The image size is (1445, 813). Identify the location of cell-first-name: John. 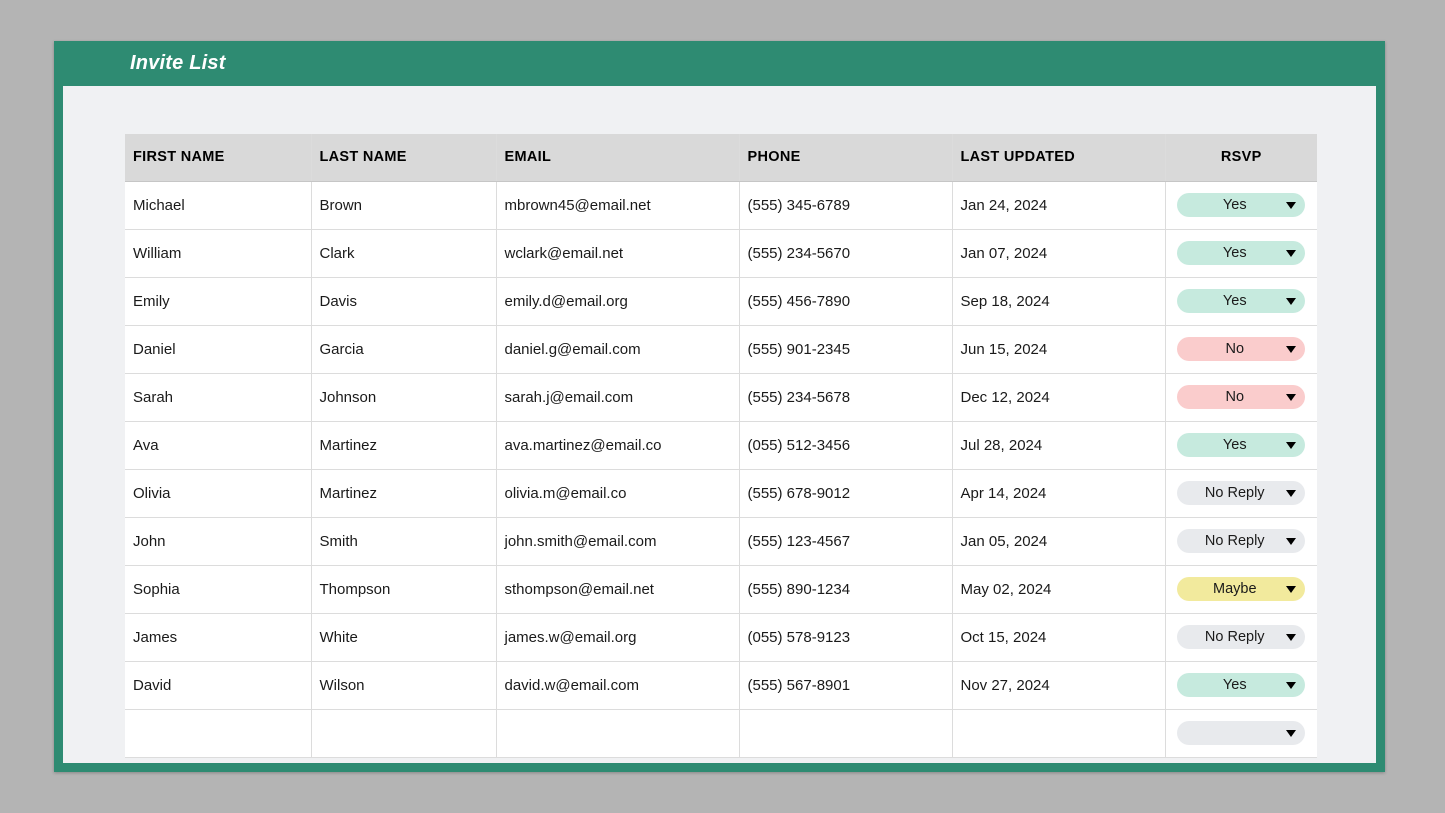
(218, 541).